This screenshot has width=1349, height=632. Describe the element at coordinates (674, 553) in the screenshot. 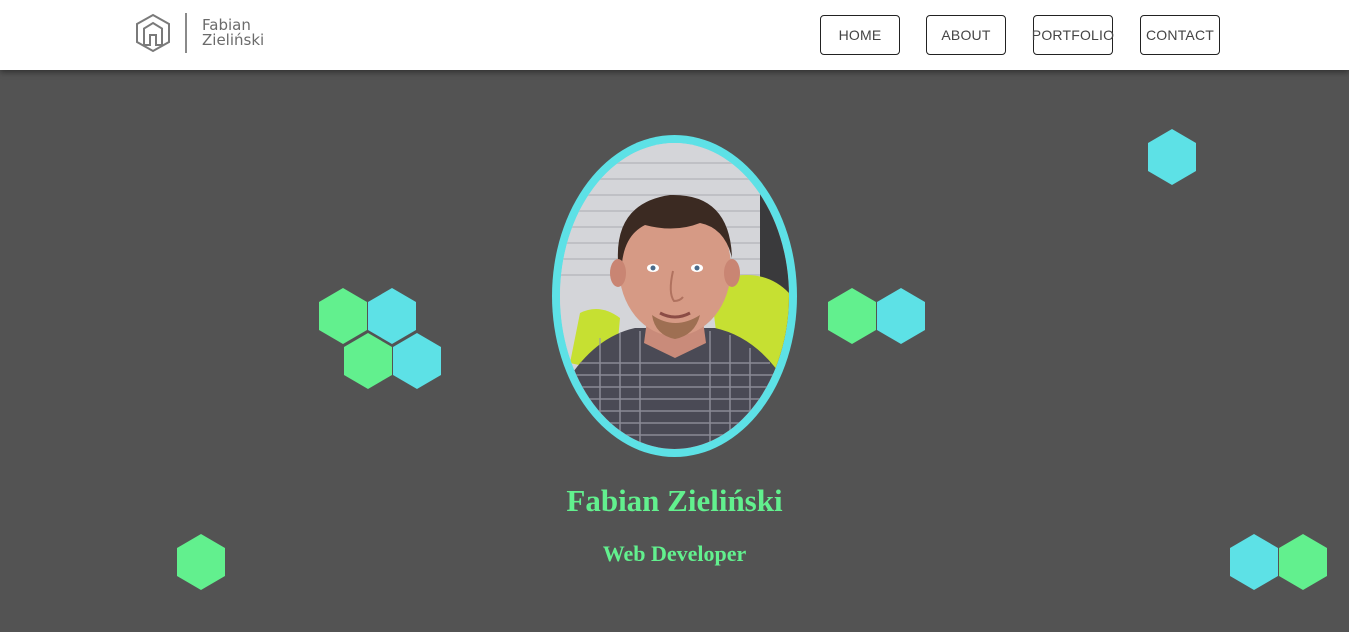

I see `hero-role: Web Developer` at that location.